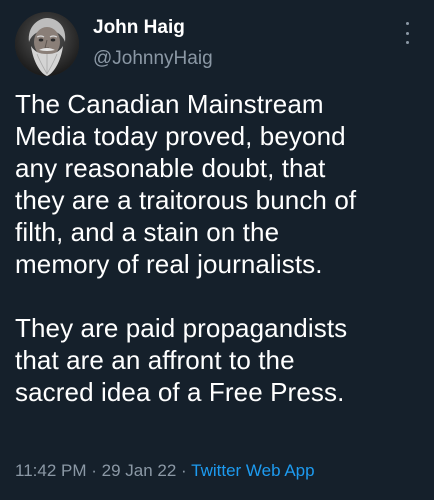 The image size is (434, 500). I want to click on author-handle: @JohnnyHaig, so click(153, 59).